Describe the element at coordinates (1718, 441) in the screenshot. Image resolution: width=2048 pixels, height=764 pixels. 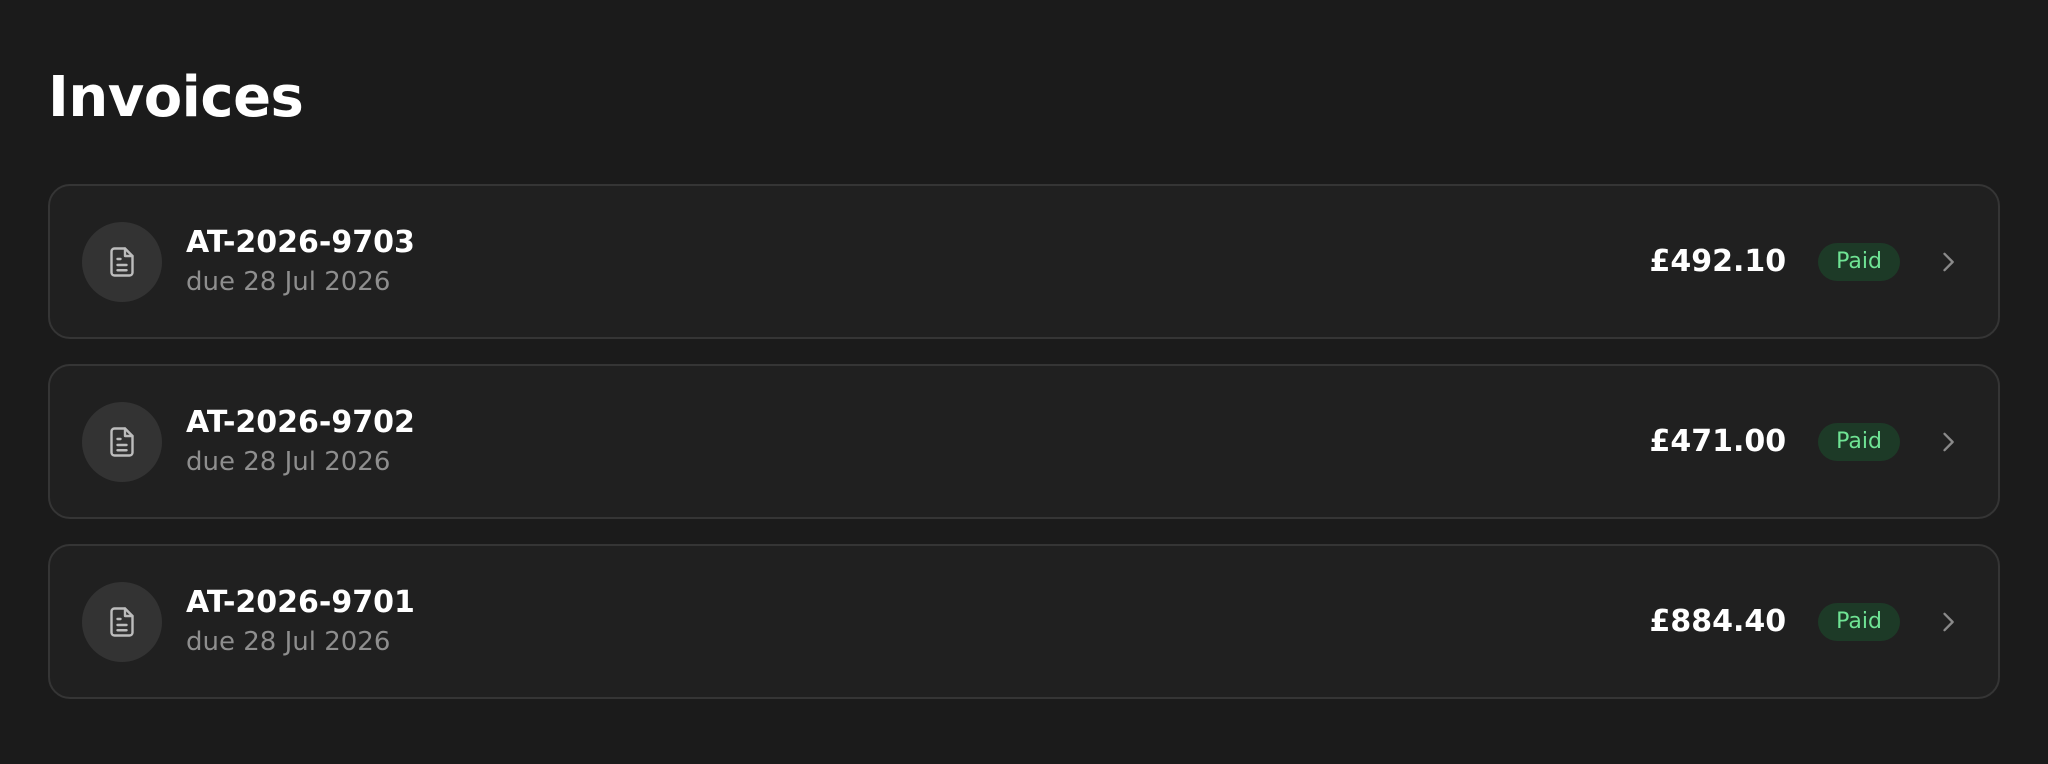
I see `invoice-amount: £471.00` at that location.